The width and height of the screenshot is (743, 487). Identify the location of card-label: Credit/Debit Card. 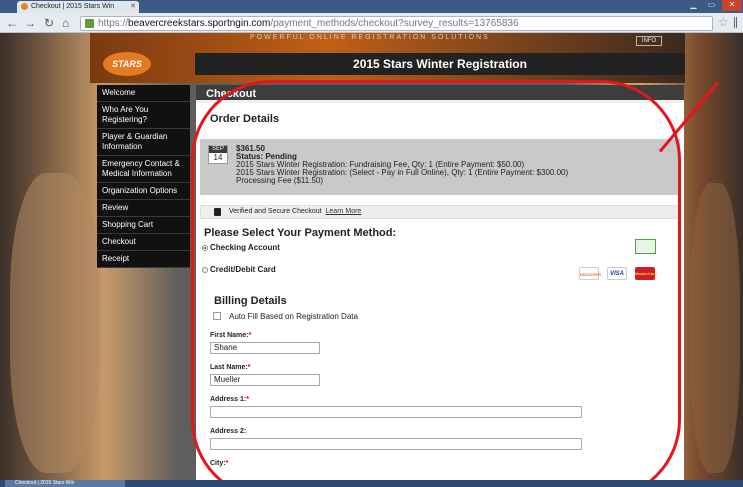
(243, 269).